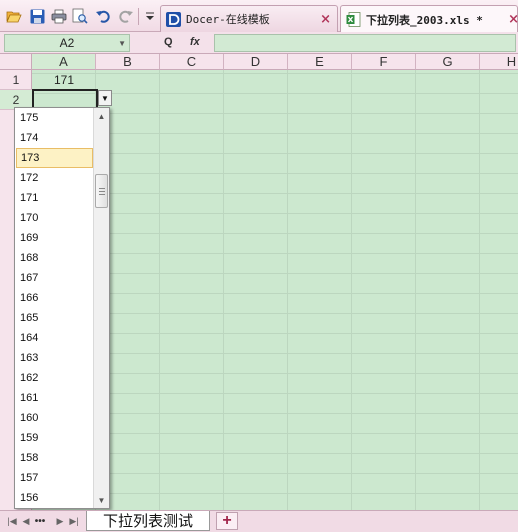 The height and width of the screenshot is (532, 518). What do you see at coordinates (54, 378) in the screenshot?
I see `list-item: 162` at bounding box center [54, 378].